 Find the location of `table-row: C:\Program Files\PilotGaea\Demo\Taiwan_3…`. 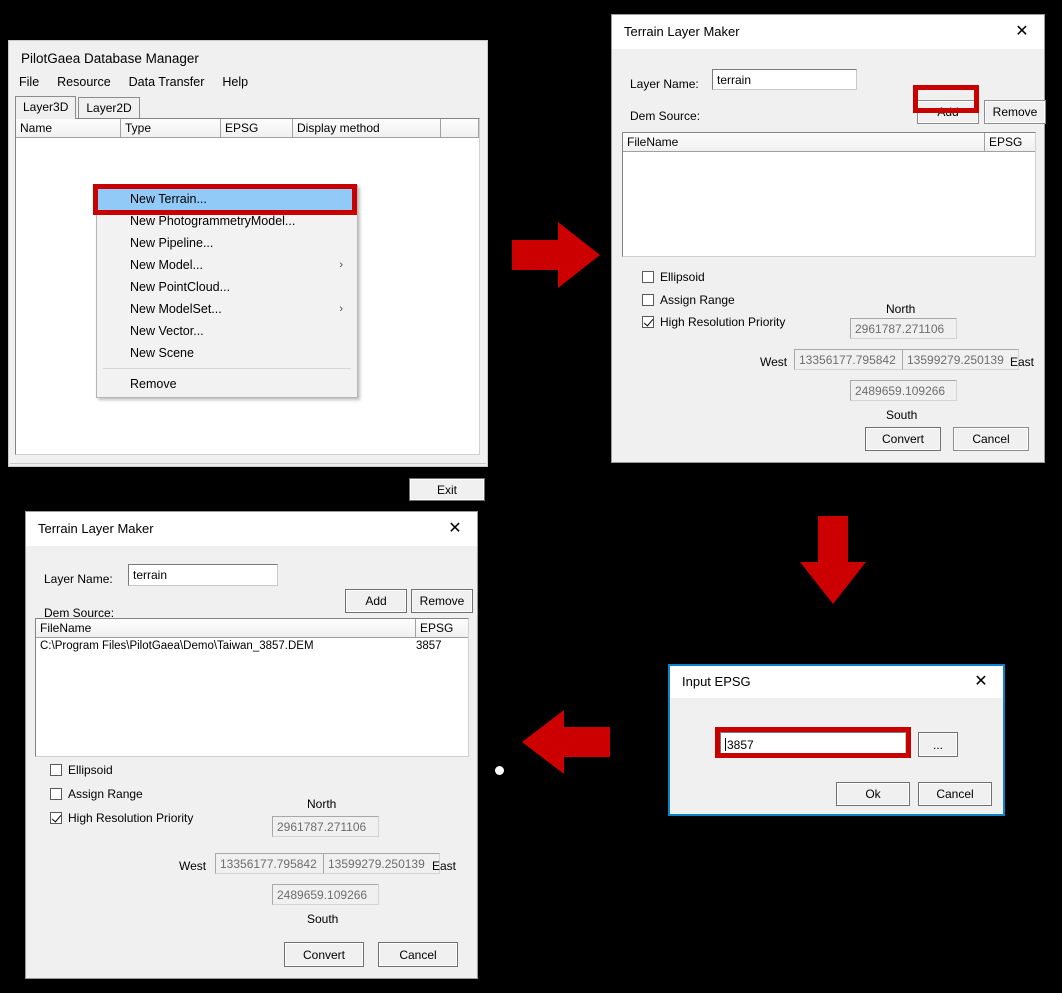

table-row: C:\Program Files\PilotGaea\Demo\Taiwan_3… is located at coordinates (252, 646).